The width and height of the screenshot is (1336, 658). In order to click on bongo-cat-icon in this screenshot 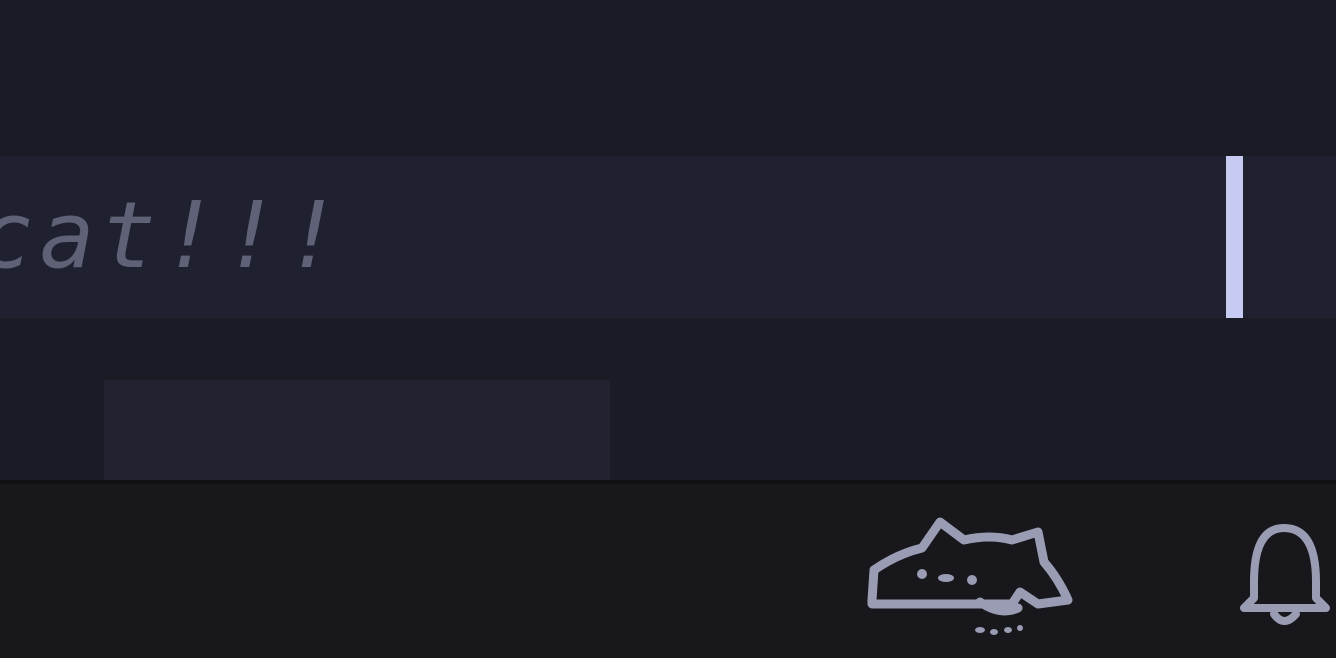, I will do `click(969, 578)`.